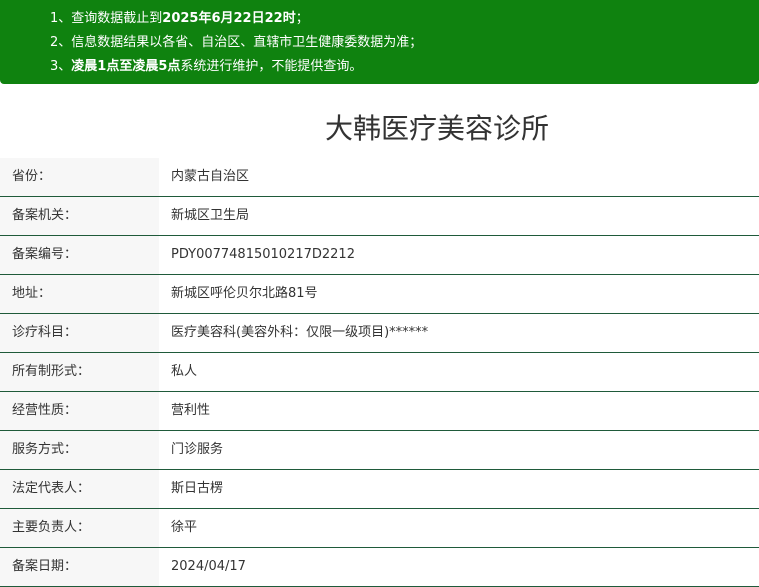  I want to click on row-label: 备案日期：, so click(79, 567).